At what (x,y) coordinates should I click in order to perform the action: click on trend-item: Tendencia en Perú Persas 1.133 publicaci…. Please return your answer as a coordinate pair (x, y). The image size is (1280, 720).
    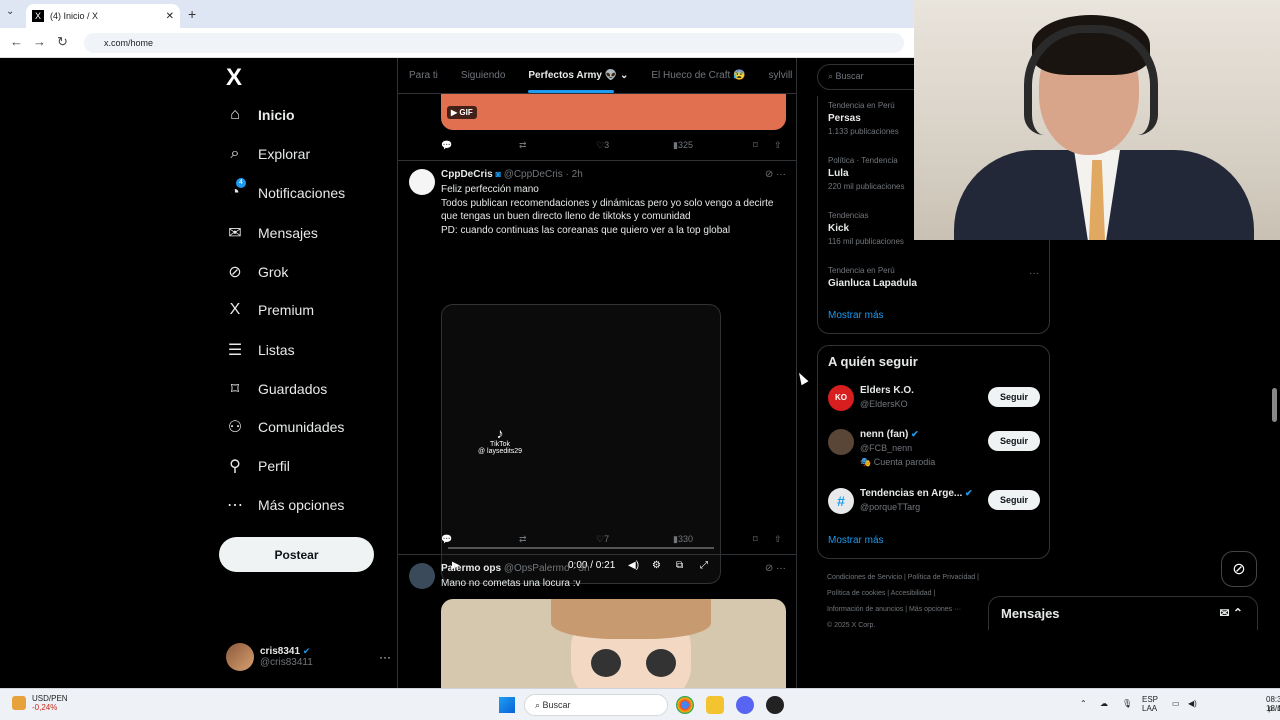
    Looking at the image, I should click on (863, 118).